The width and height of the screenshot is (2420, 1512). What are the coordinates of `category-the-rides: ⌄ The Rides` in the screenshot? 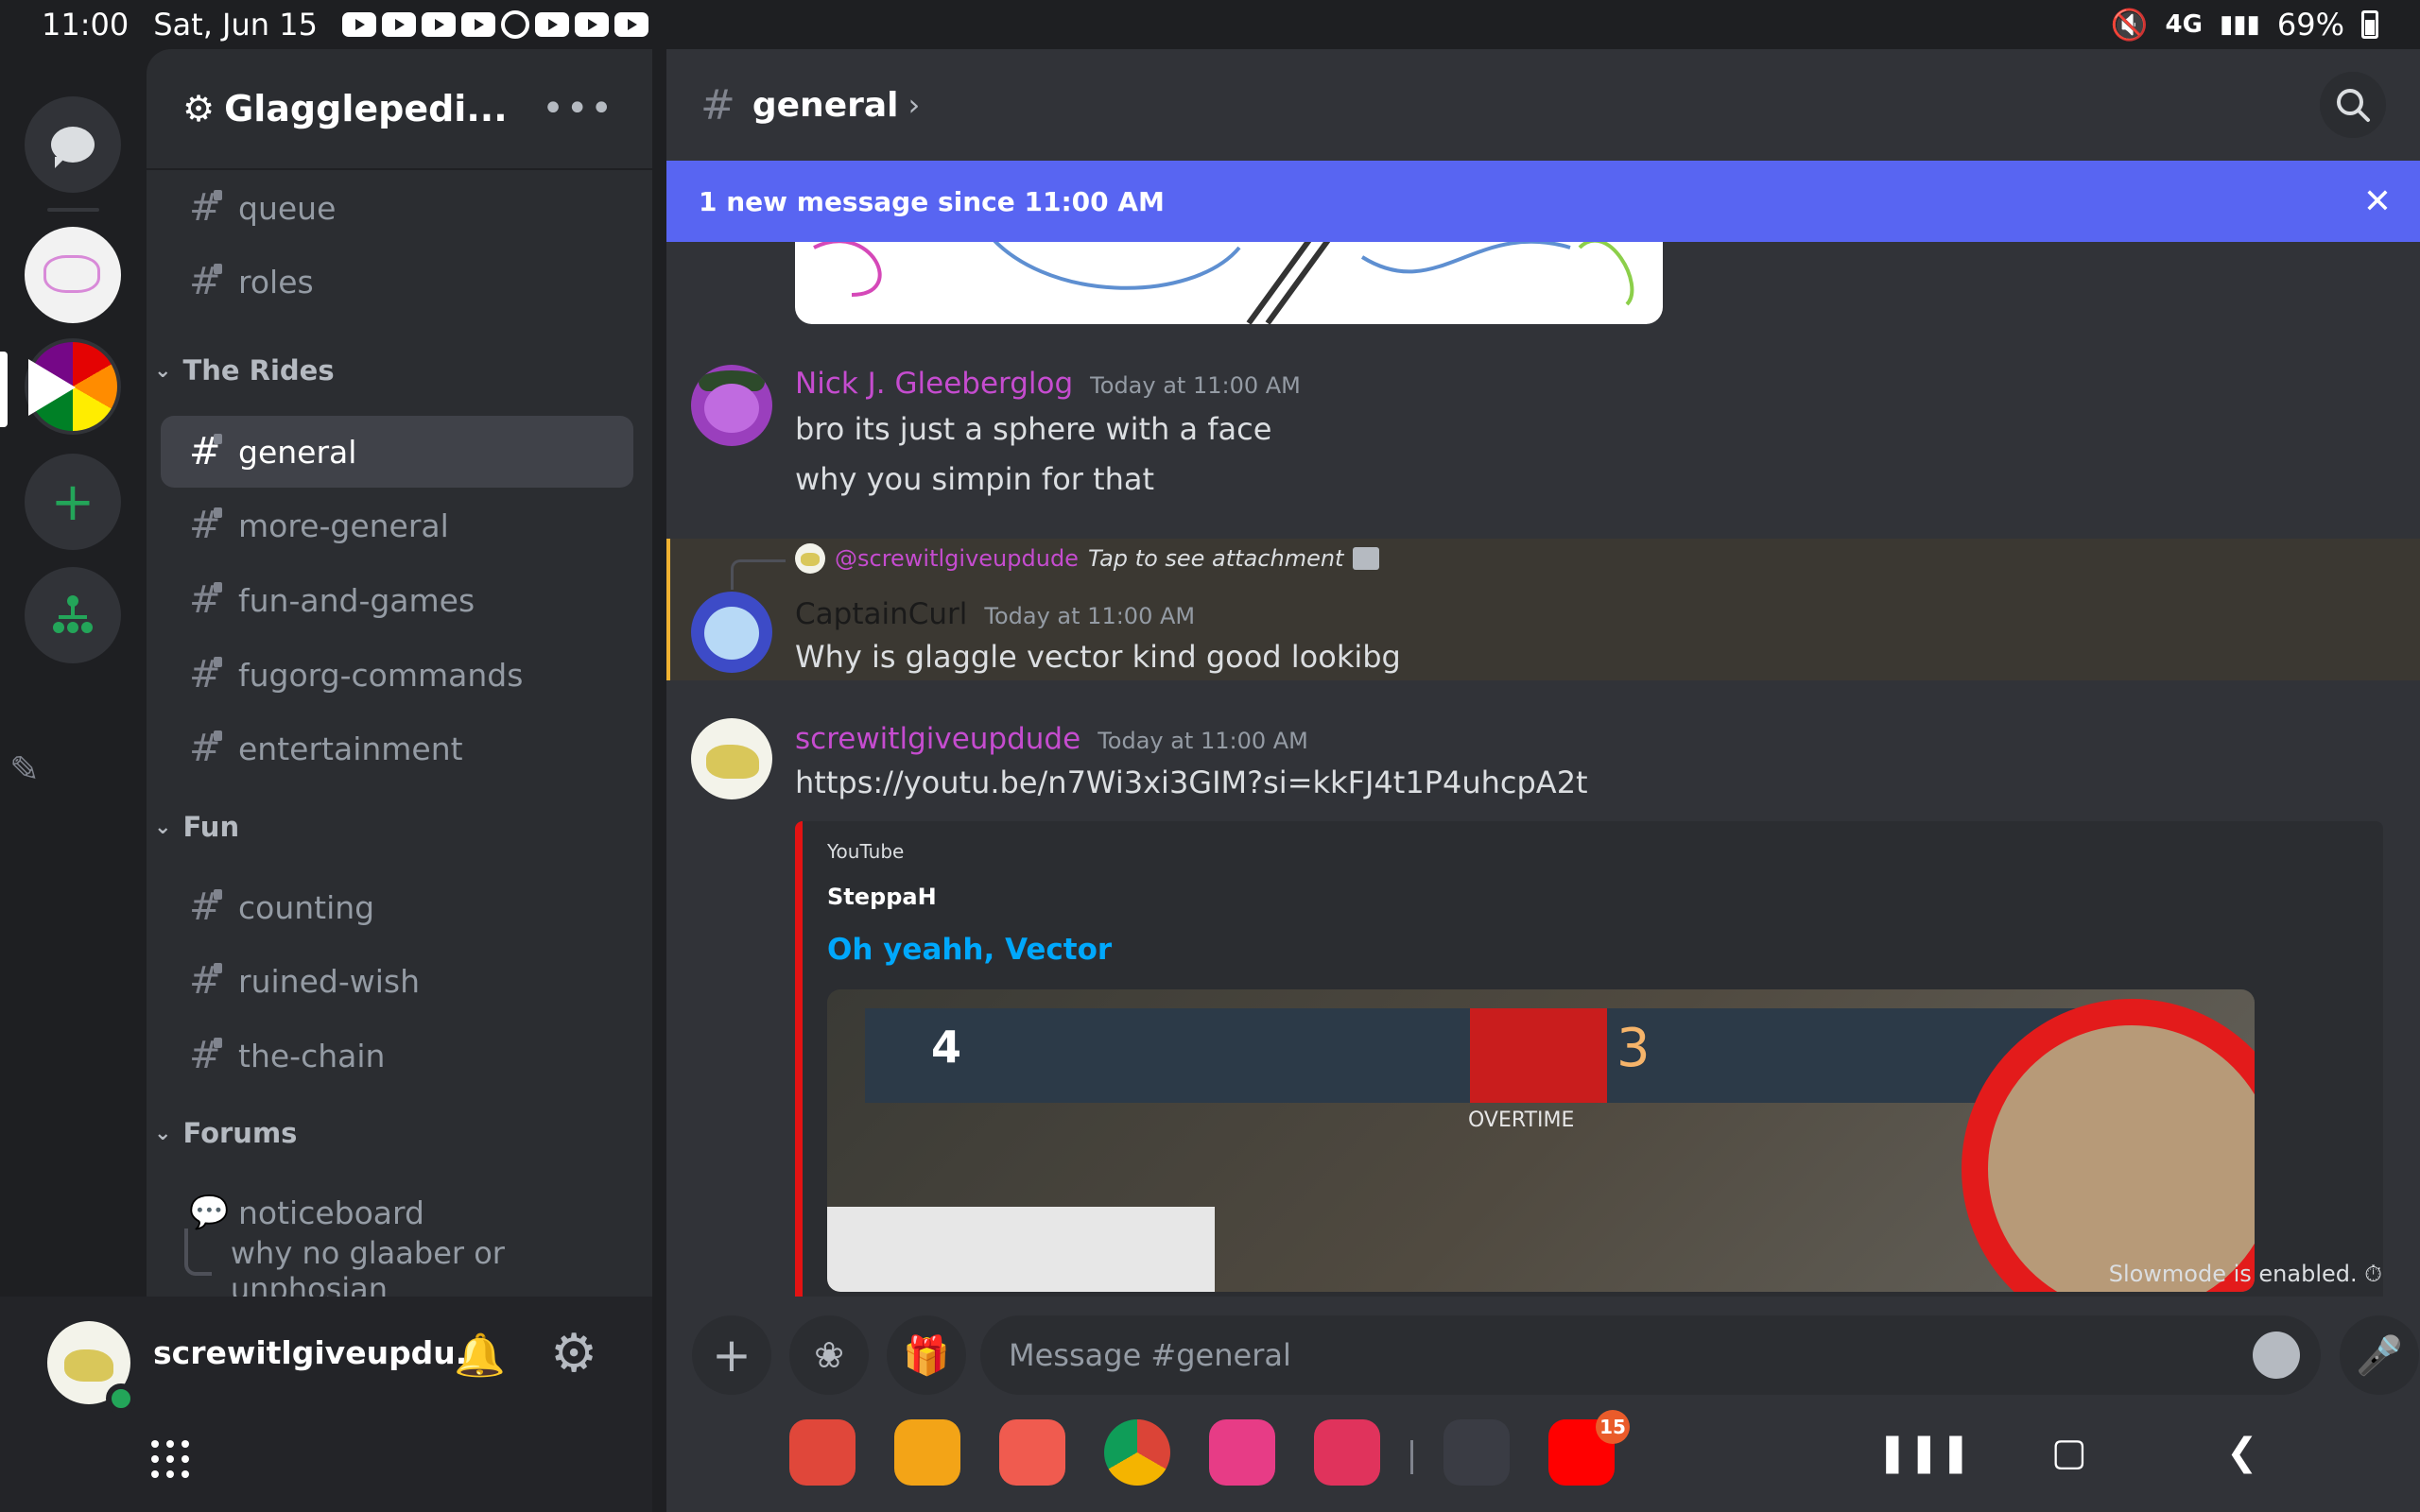 It's located at (245, 370).